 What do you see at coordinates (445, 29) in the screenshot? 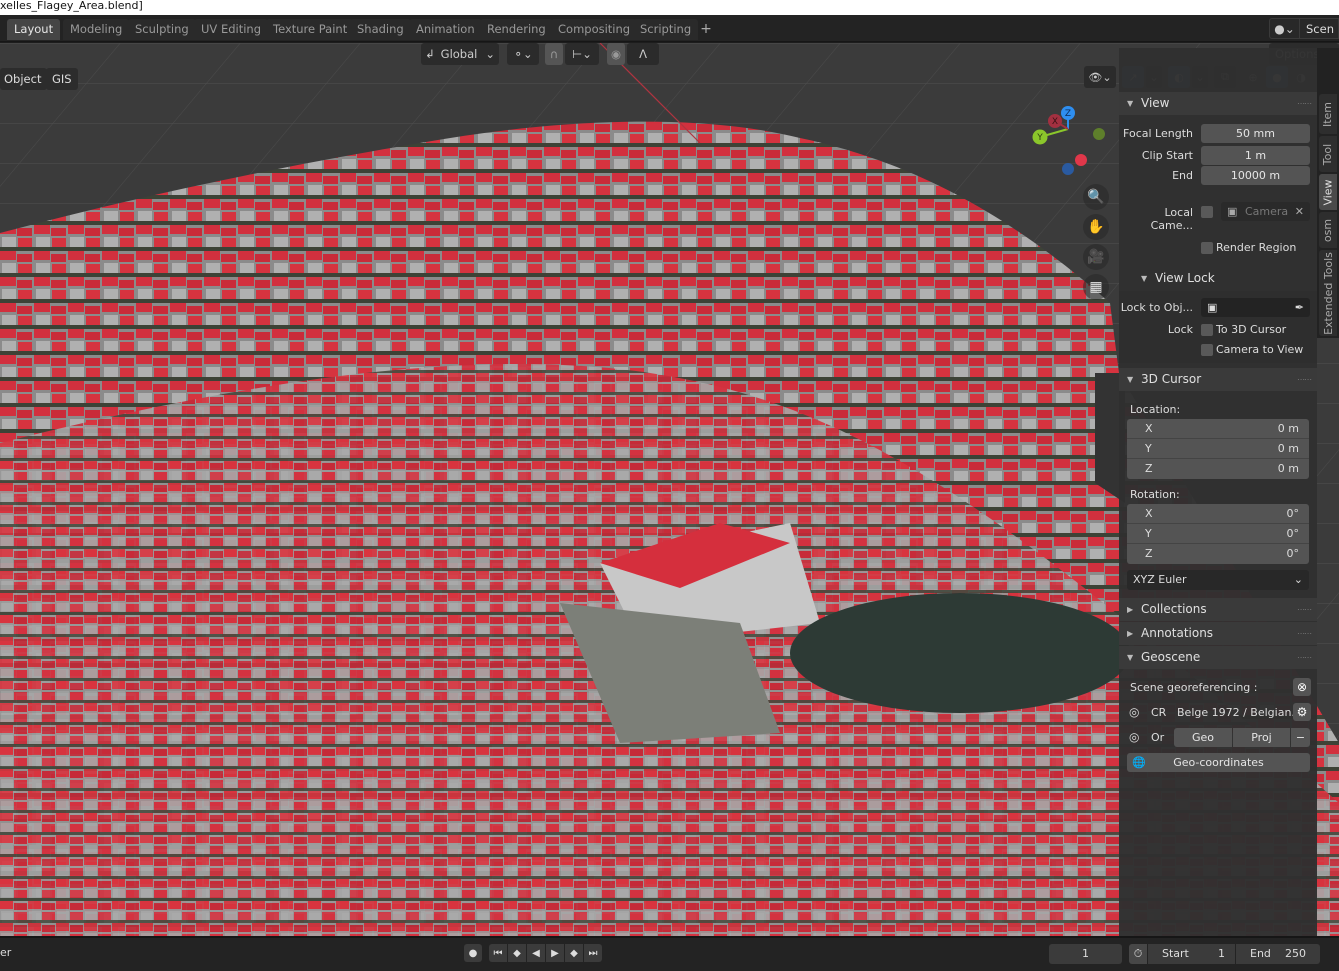
I see `tab-animation: Animation` at bounding box center [445, 29].